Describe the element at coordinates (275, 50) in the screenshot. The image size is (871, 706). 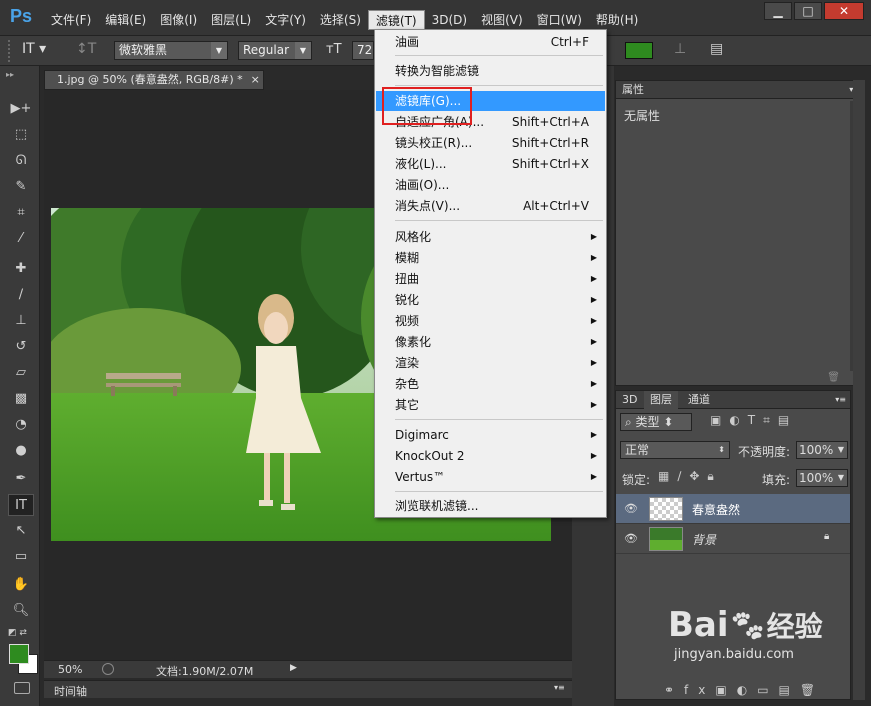
I see `font-style-select: Regular ▼` at that location.